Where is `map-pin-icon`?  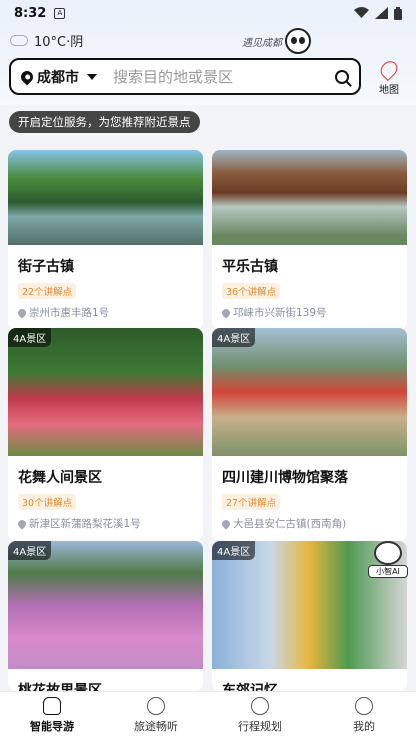
map-pin-icon is located at coordinates (389, 69).